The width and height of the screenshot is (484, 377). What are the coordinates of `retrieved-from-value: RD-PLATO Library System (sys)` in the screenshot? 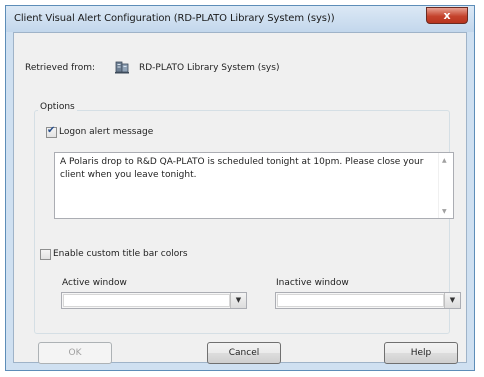 It's located at (209, 68).